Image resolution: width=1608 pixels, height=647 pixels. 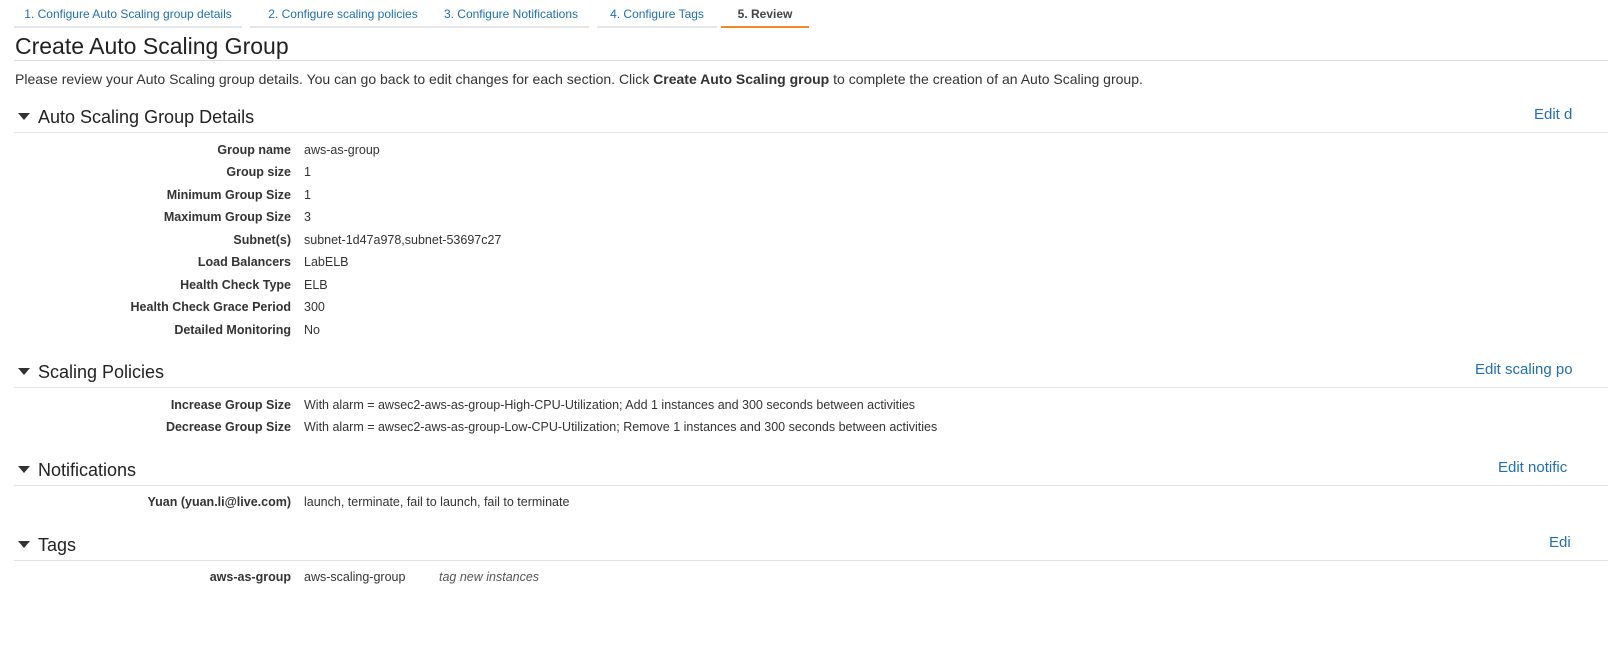 I want to click on detail-value: subnet-1d47a978,subnet-53697c27, so click(x=403, y=240).